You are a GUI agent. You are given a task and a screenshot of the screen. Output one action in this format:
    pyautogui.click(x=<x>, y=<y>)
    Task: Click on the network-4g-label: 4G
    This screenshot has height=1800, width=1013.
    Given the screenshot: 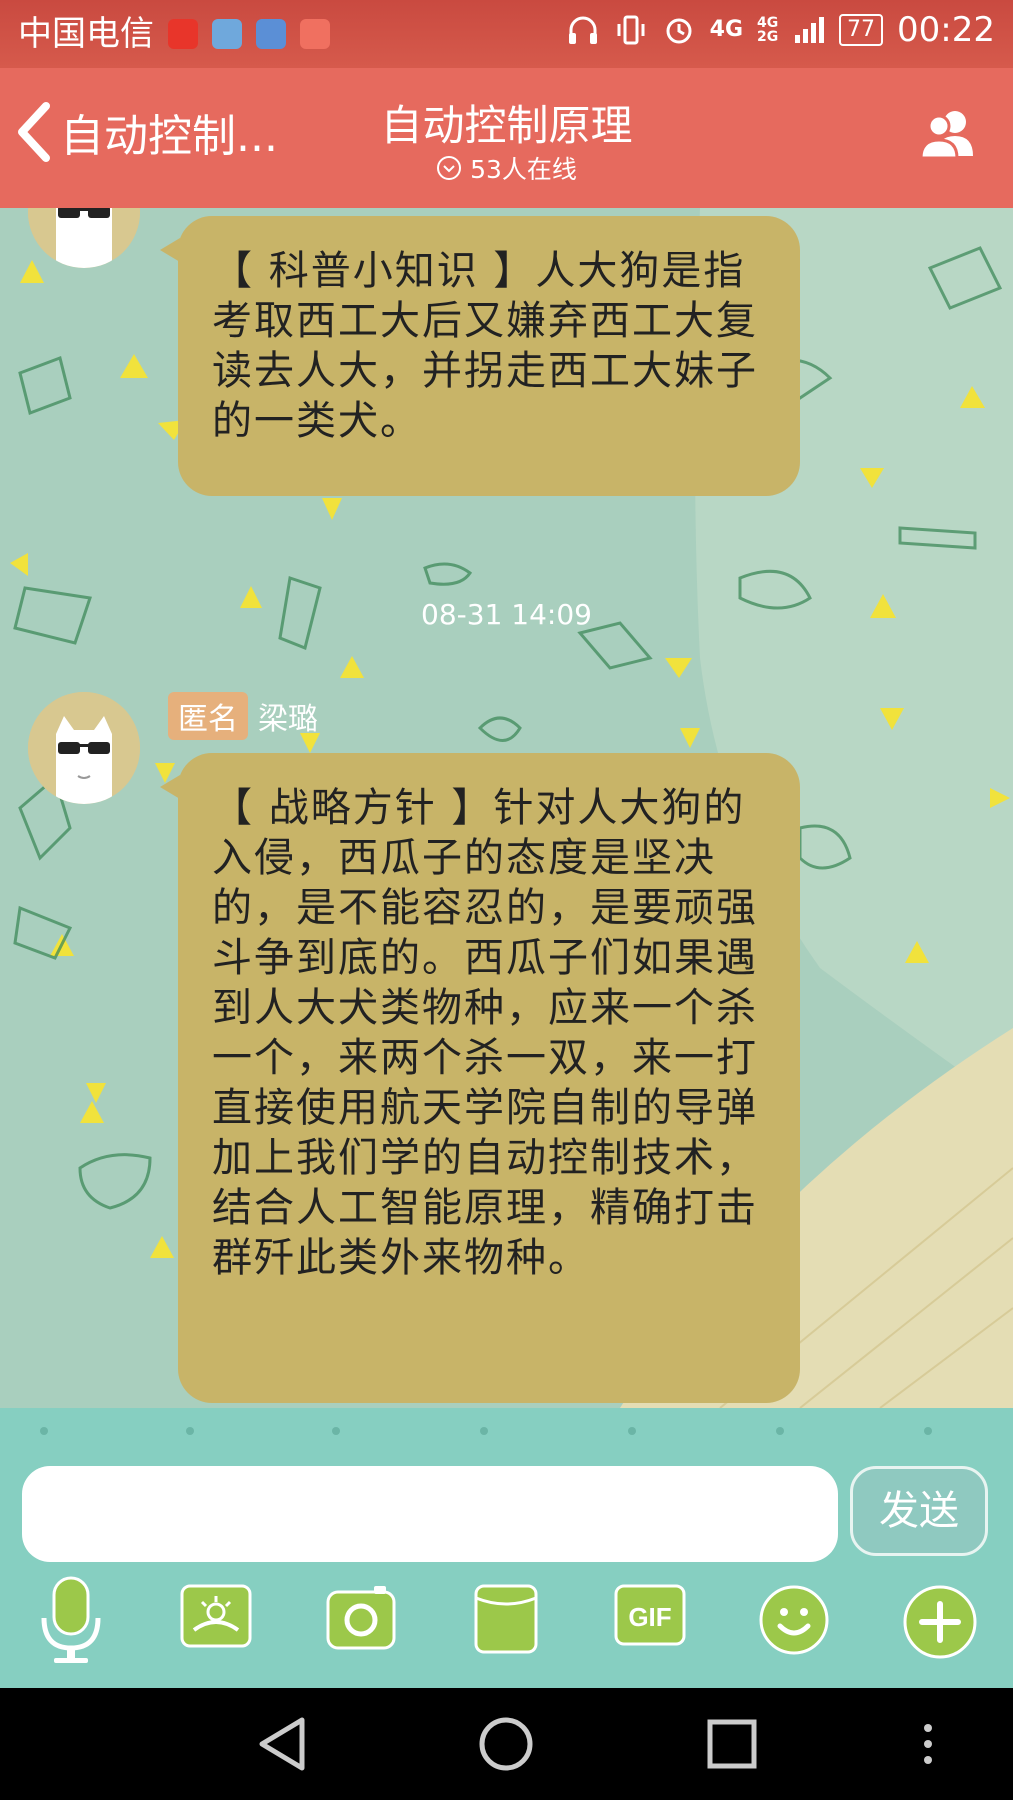 What is the action you would take?
    pyautogui.click(x=726, y=29)
    